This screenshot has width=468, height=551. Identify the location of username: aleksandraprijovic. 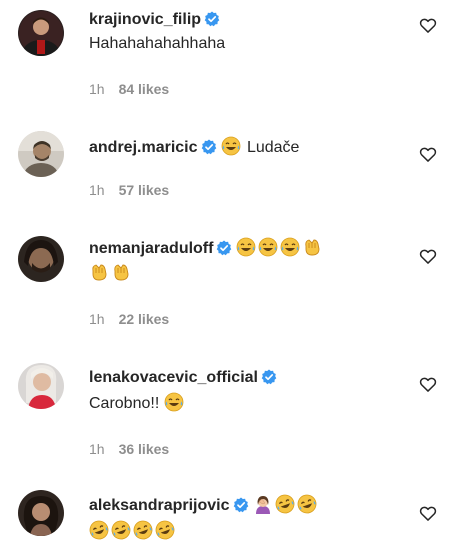
(159, 505).